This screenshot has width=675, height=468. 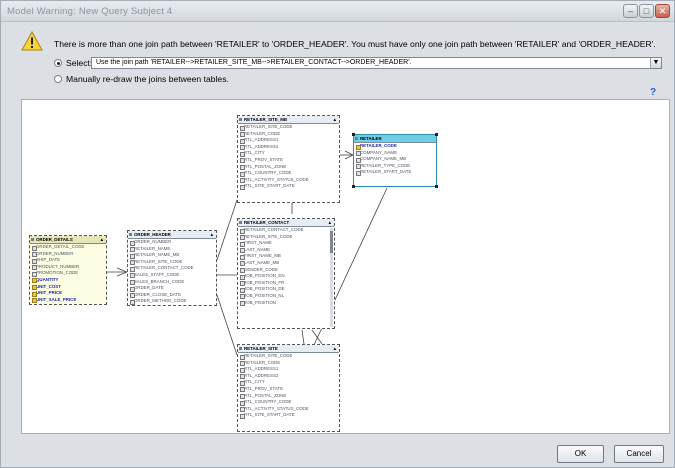 I want to click on table-column: SALES_STAFF_CODE, so click(x=172, y=275).